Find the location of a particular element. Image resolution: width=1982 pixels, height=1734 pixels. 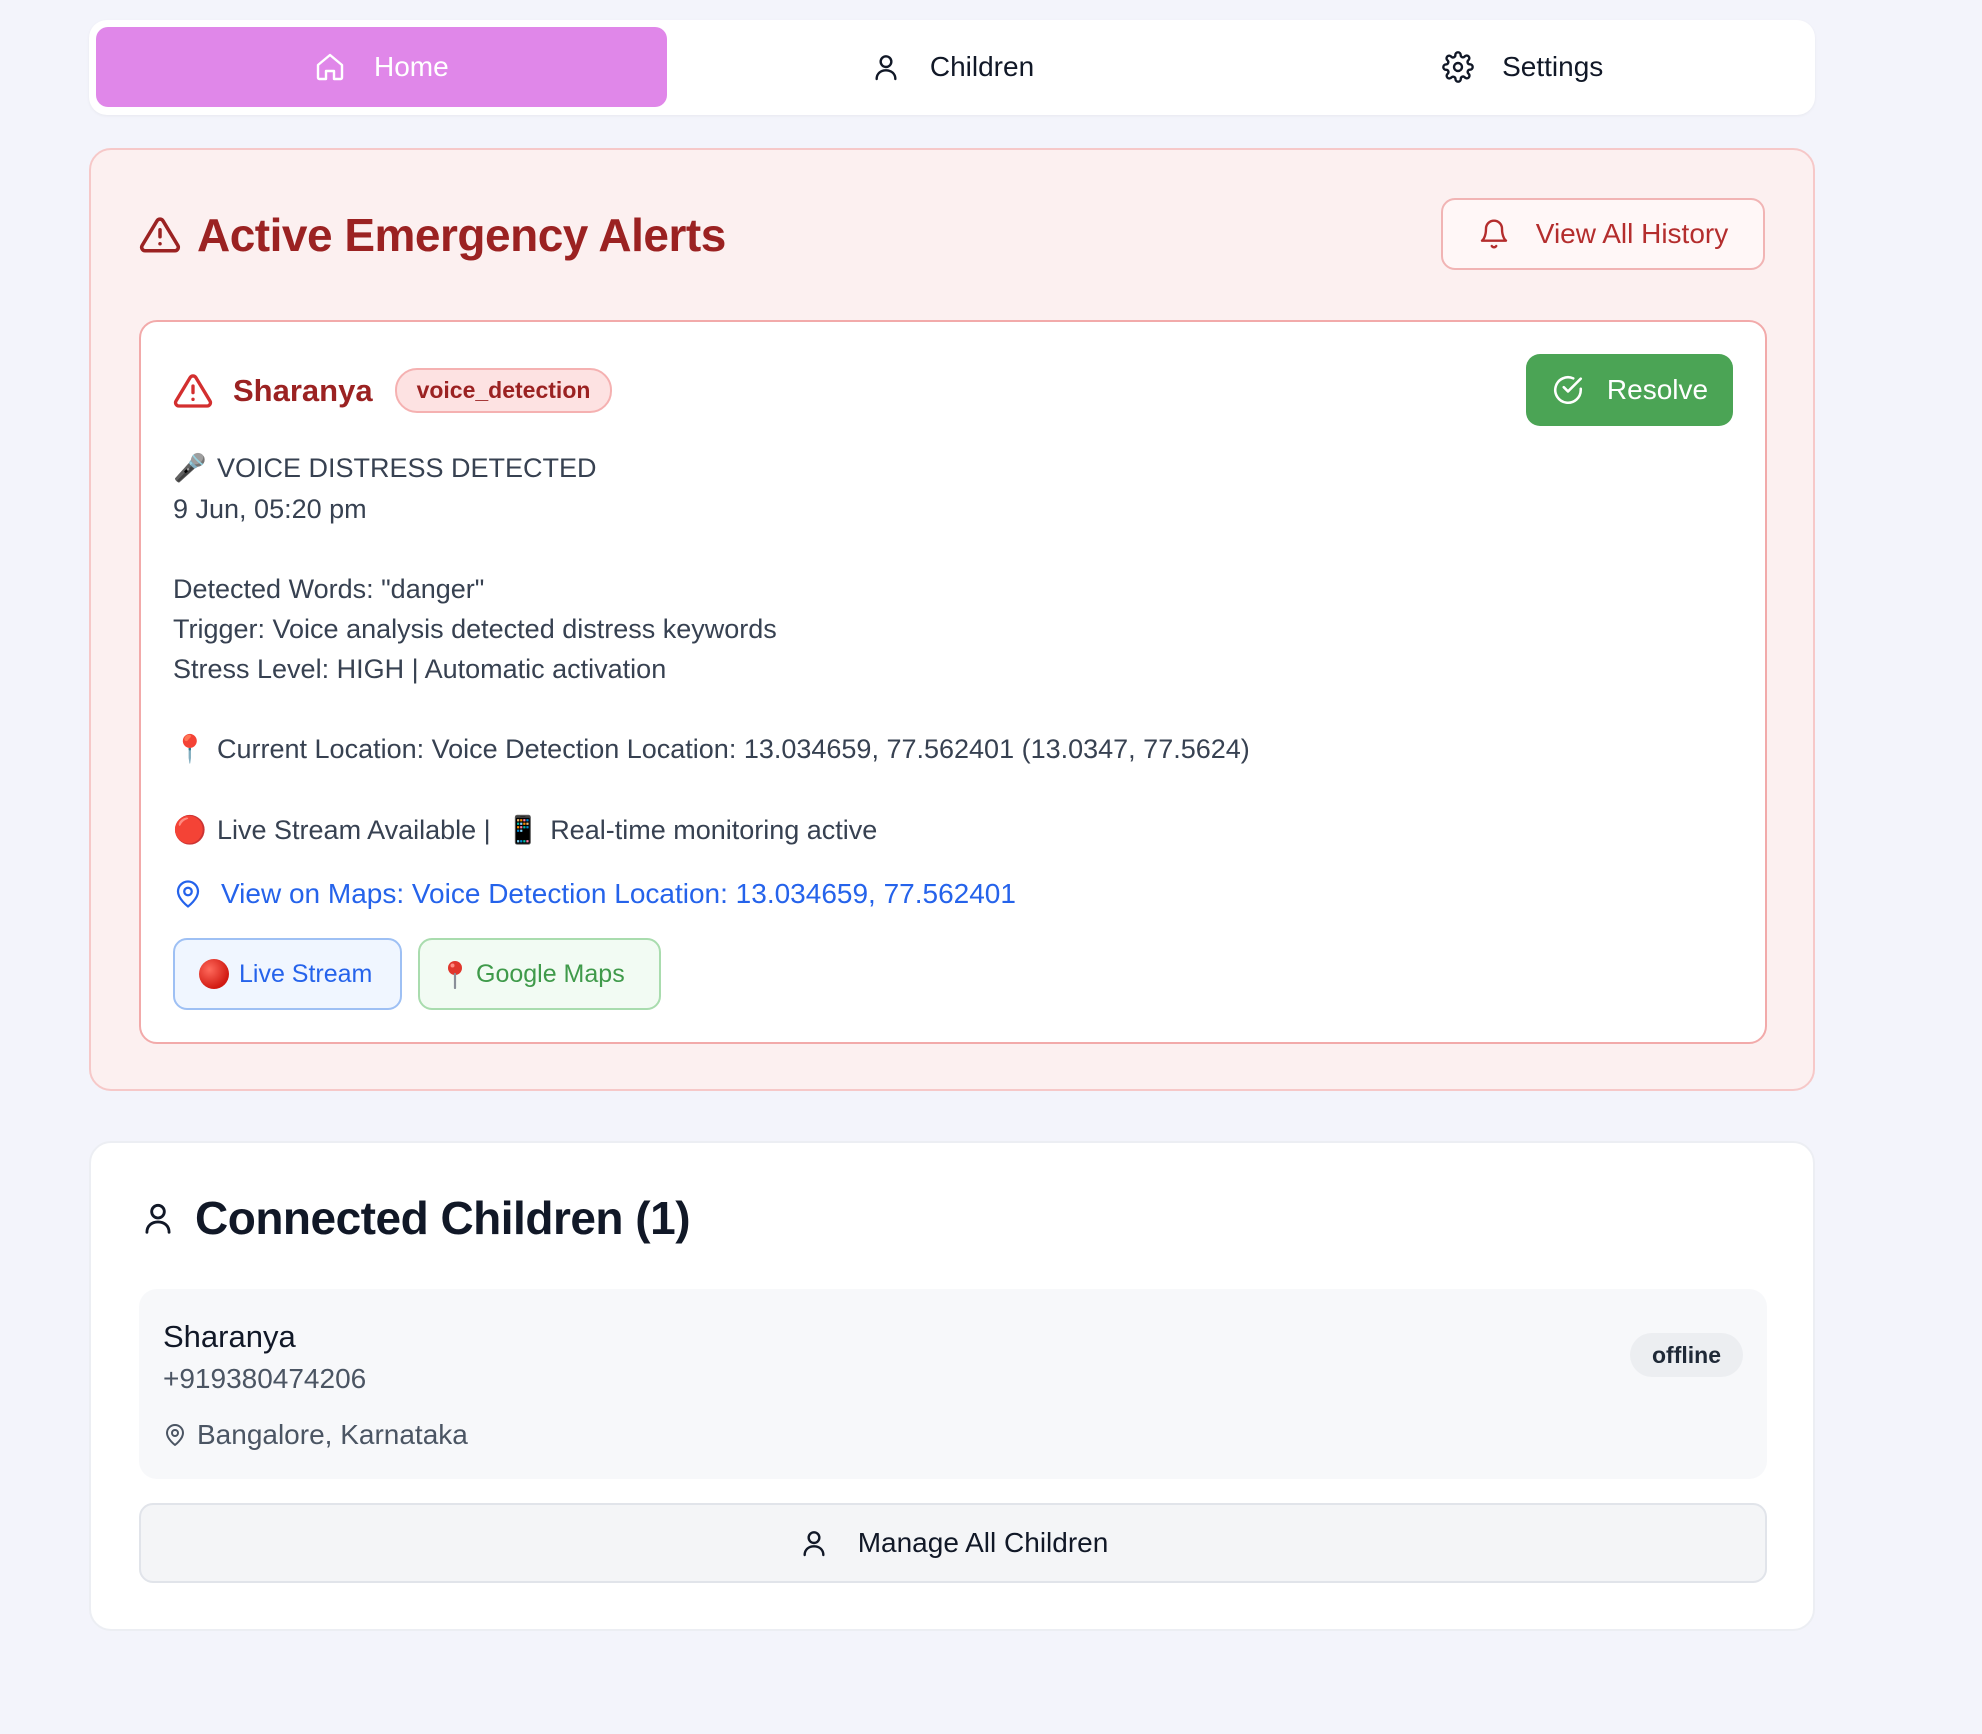

gear-icon is located at coordinates (1458, 67).